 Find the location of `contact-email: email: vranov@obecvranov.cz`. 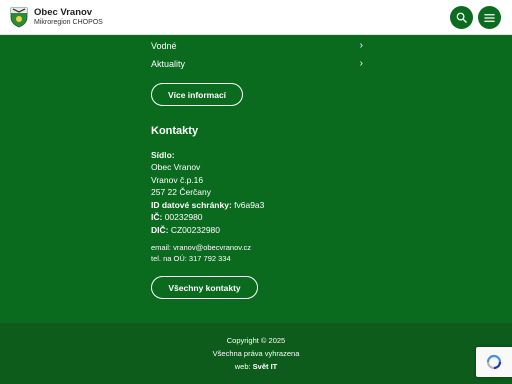

contact-email: email: vranov@obecvranov.cz is located at coordinates (201, 247).